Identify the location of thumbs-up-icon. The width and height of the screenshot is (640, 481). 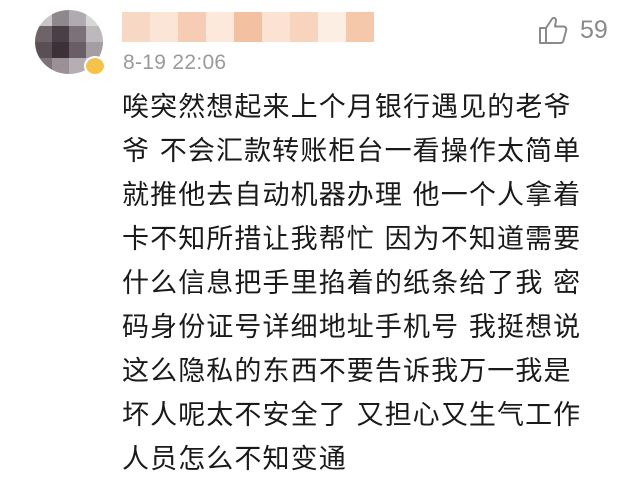
(553, 30).